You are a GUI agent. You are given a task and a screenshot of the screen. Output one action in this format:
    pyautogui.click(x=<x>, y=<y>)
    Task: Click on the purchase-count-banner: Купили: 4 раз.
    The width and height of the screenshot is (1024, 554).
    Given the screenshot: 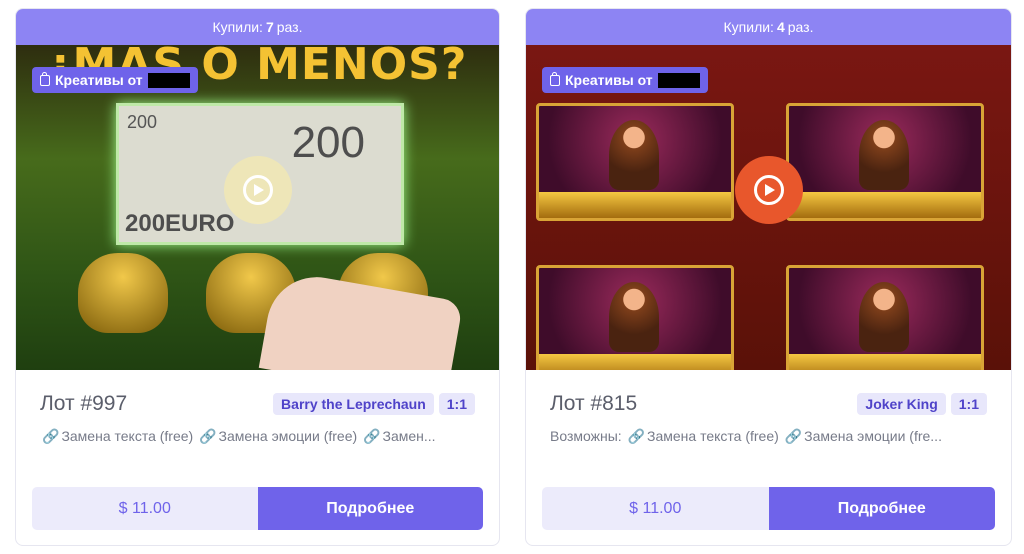 What is the action you would take?
    pyautogui.click(x=768, y=27)
    